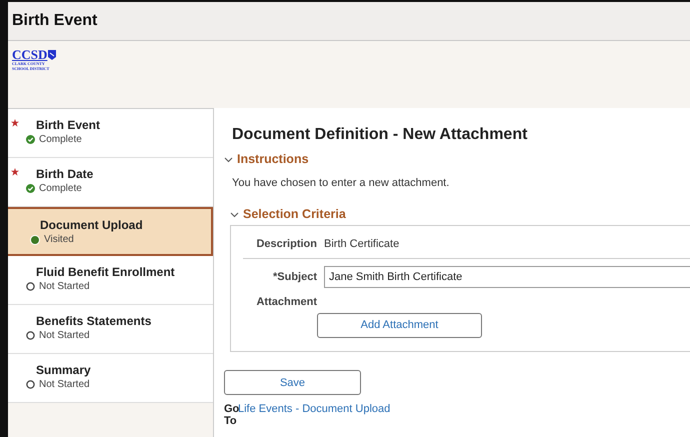 This screenshot has width=690, height=437. I want to click on field-value: Birth Certificate, so click(362, 244).